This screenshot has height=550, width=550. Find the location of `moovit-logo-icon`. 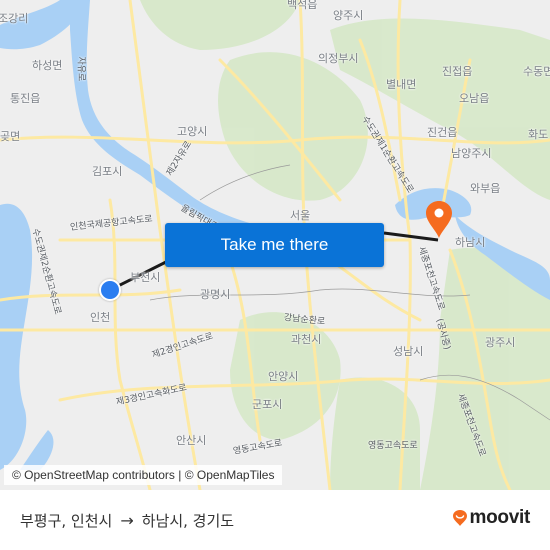

moovit-logo-icon is located at coordinates (459, 518).